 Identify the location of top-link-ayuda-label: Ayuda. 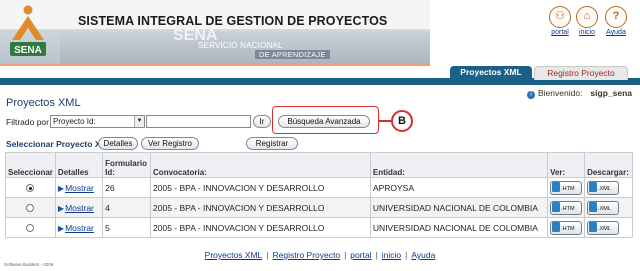
(616, 32).